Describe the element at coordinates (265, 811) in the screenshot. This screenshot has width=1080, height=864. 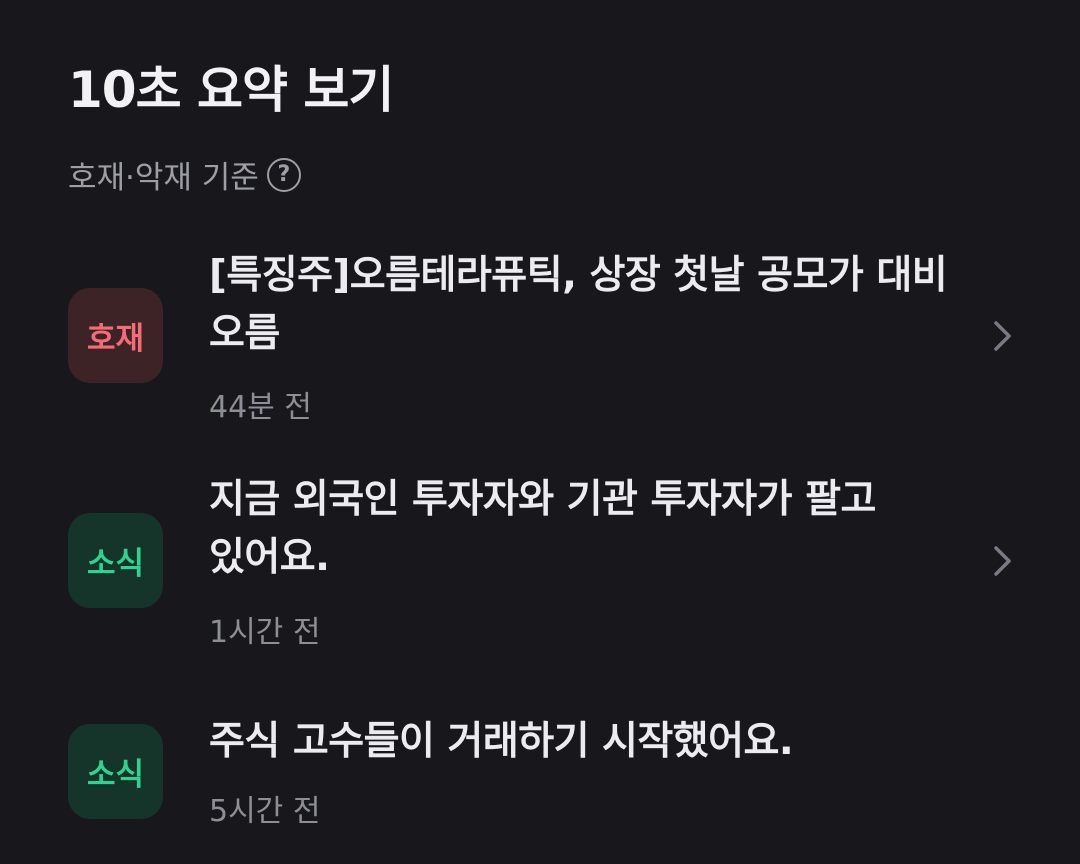
I see `news-time: 5시간 전` at that location.